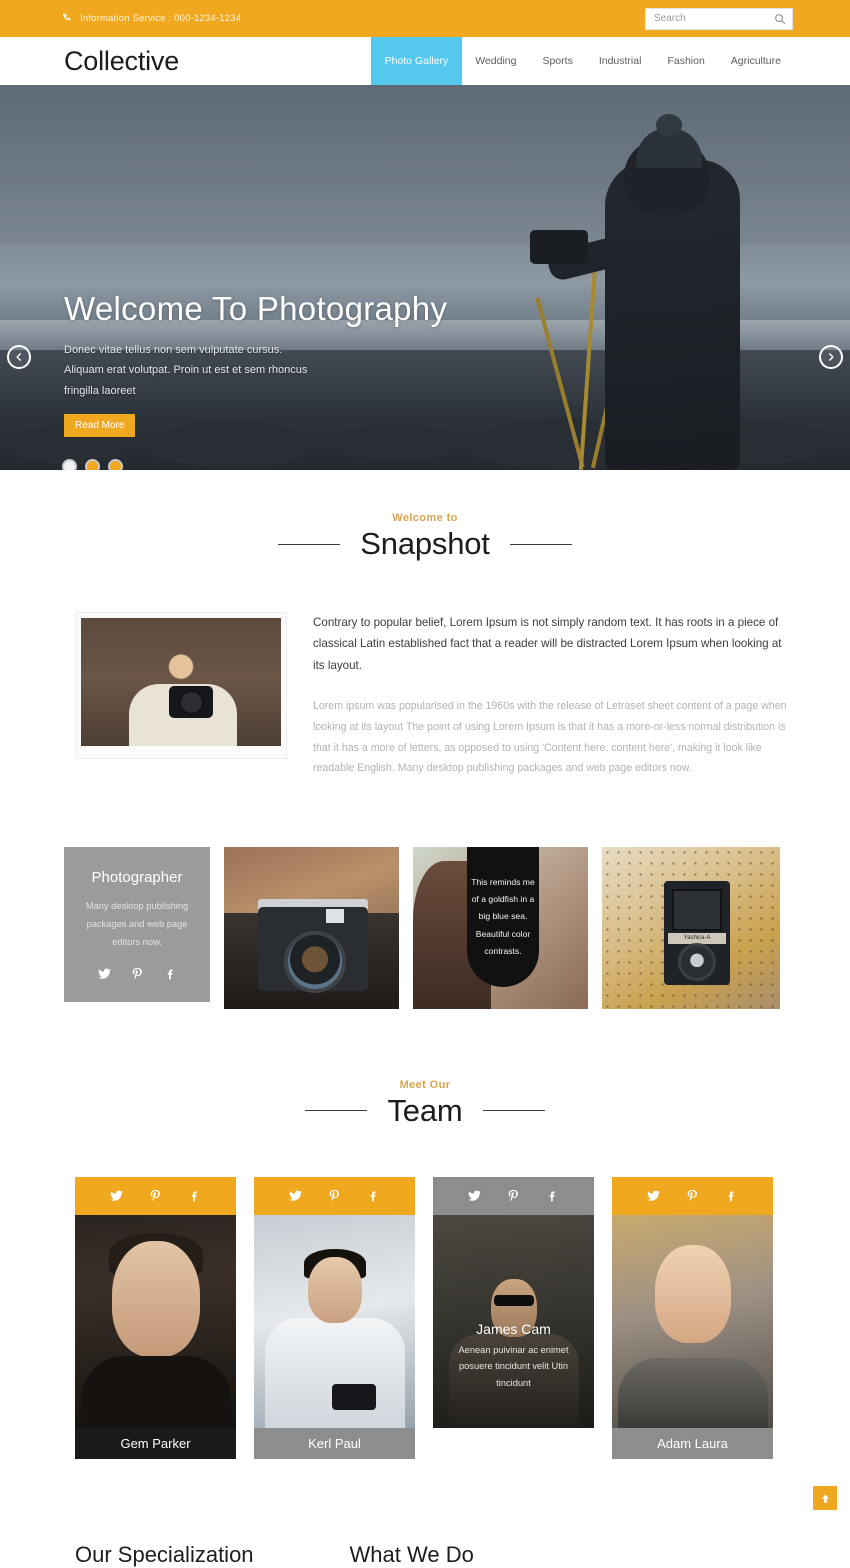 The width and height of the screenshot is (850, 1568). I want to click on team-heading: Meet Our Team, so click(425, 1104).